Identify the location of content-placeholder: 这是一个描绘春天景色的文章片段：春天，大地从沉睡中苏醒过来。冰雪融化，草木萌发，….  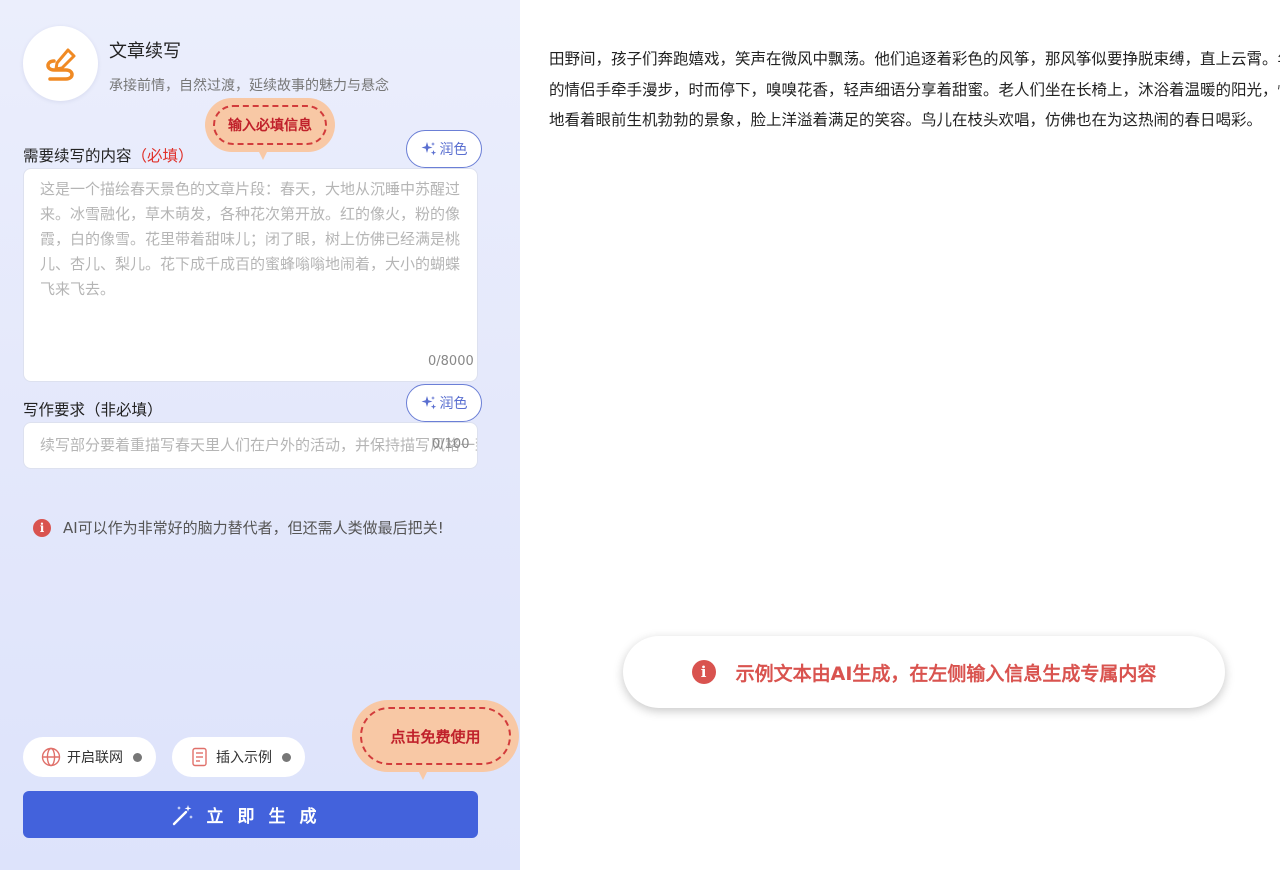
(250, 239).